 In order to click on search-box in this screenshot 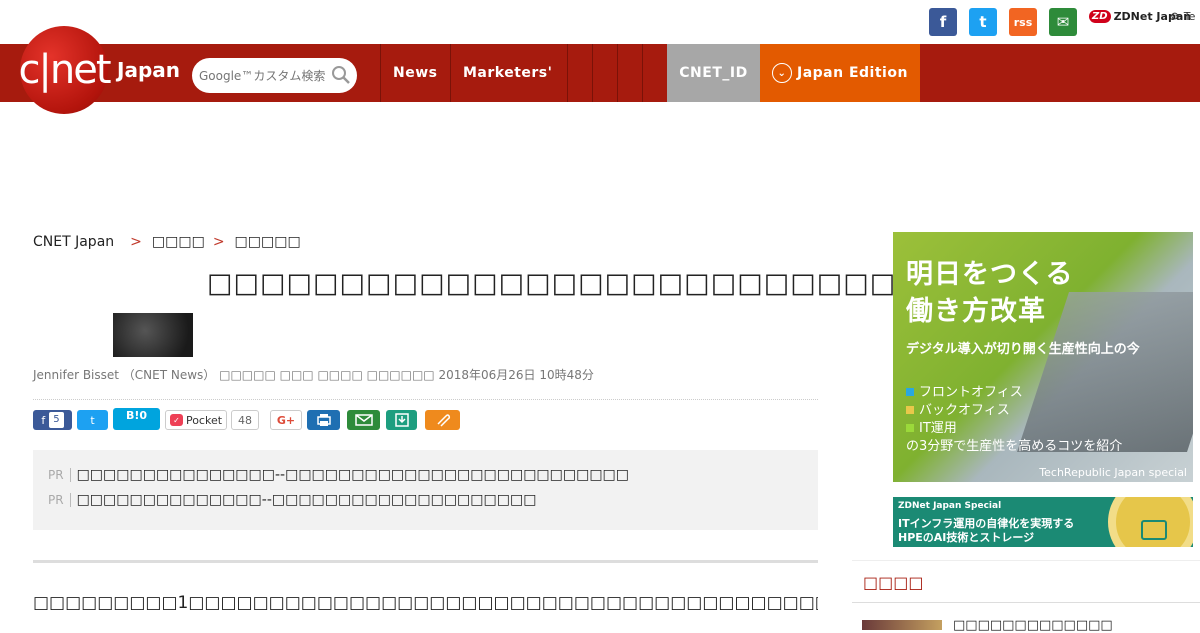, I will do `click(274, 75)`.